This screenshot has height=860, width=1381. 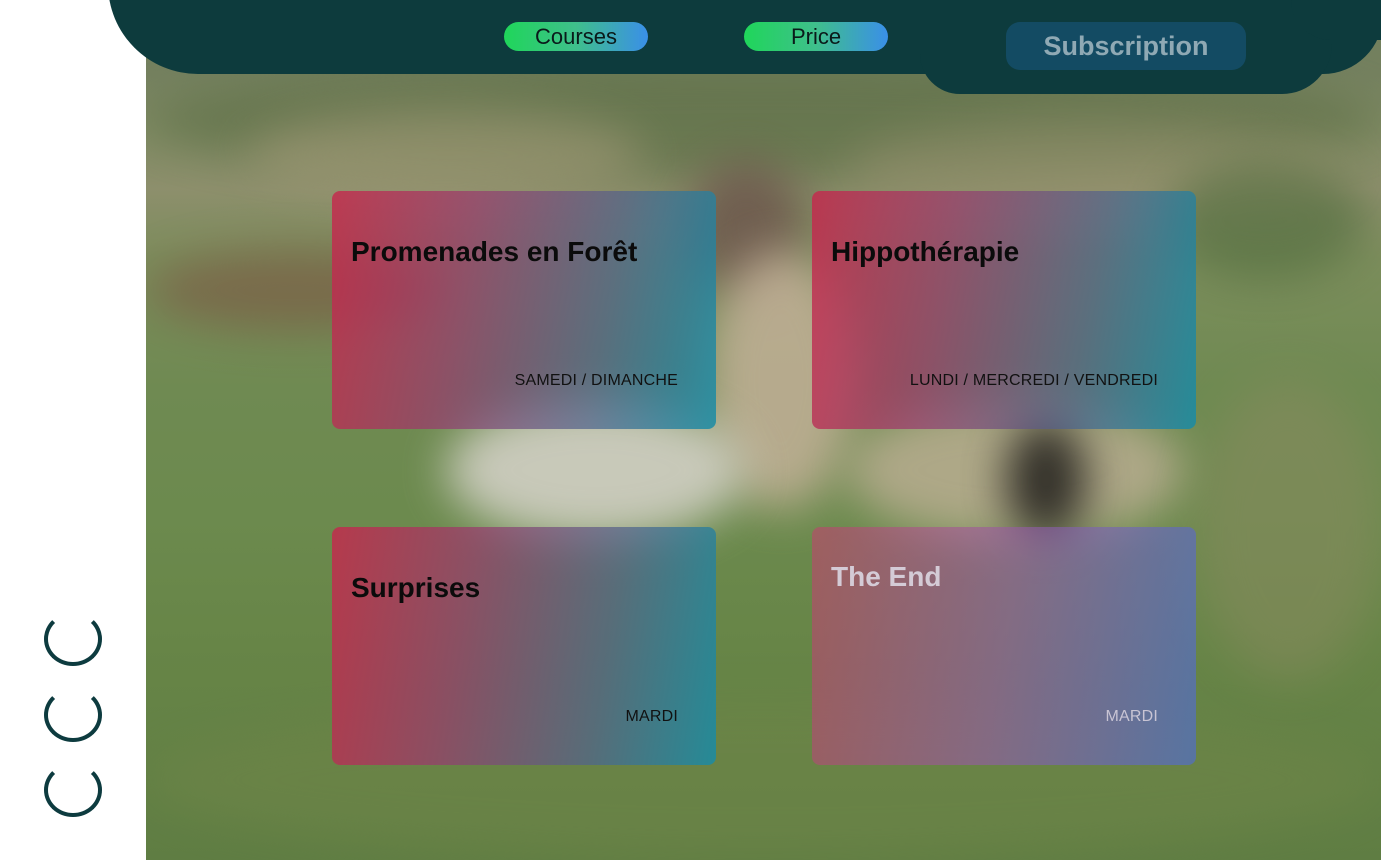 I want to click on card-title: Hippothérapie, so click(x=925, y=251).